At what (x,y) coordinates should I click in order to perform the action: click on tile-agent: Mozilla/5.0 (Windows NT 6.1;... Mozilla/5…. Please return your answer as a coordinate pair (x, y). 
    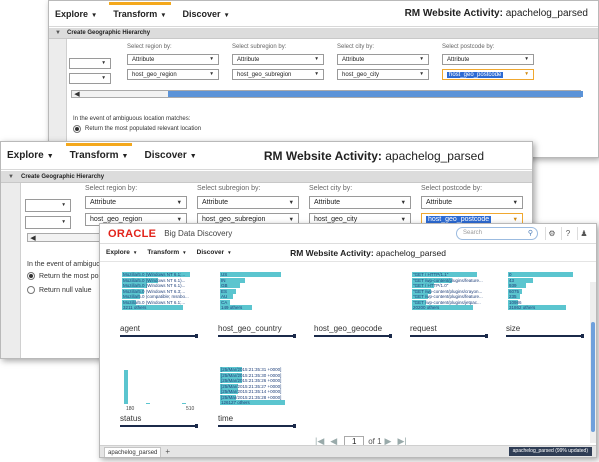
    Looking at the image, I should click on (164, 305).